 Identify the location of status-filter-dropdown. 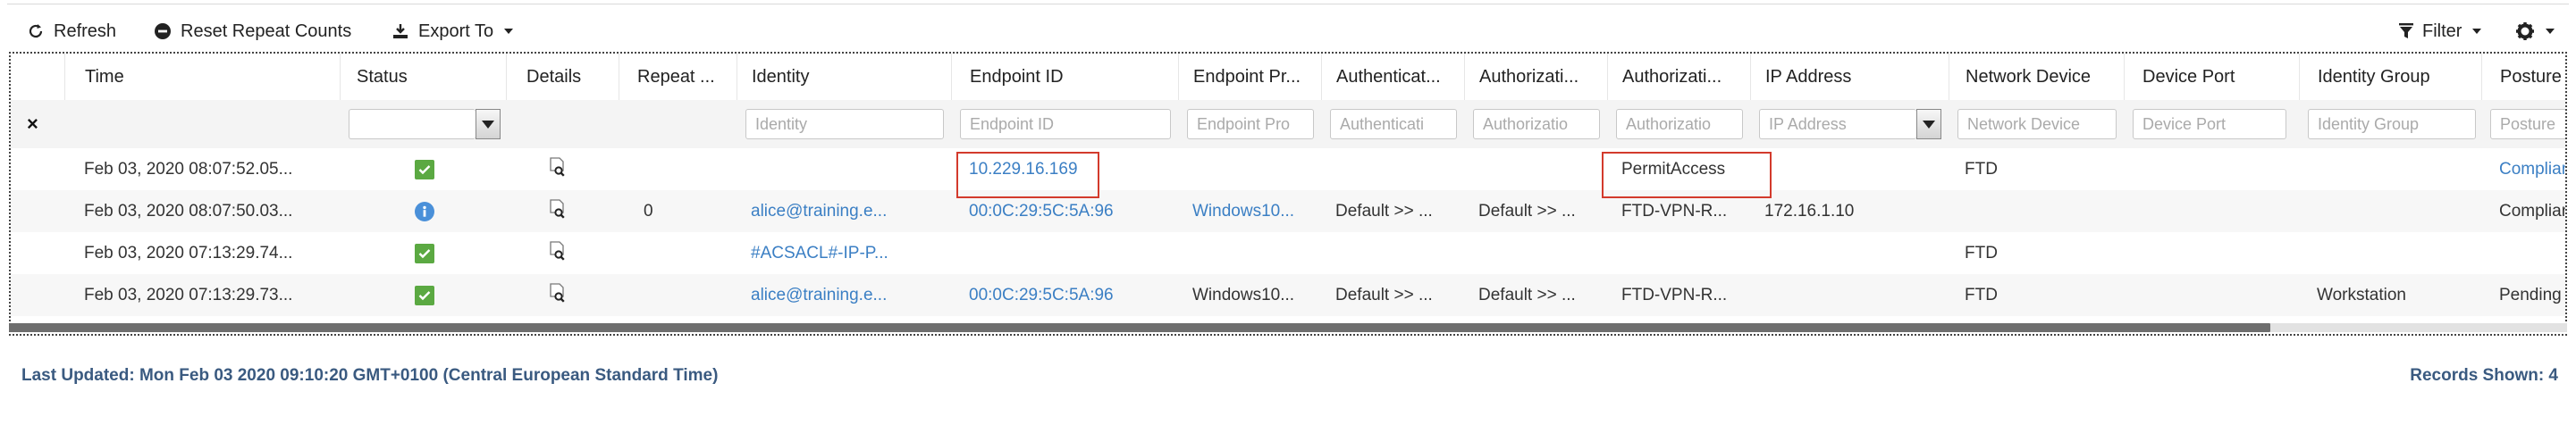
(488, 124).